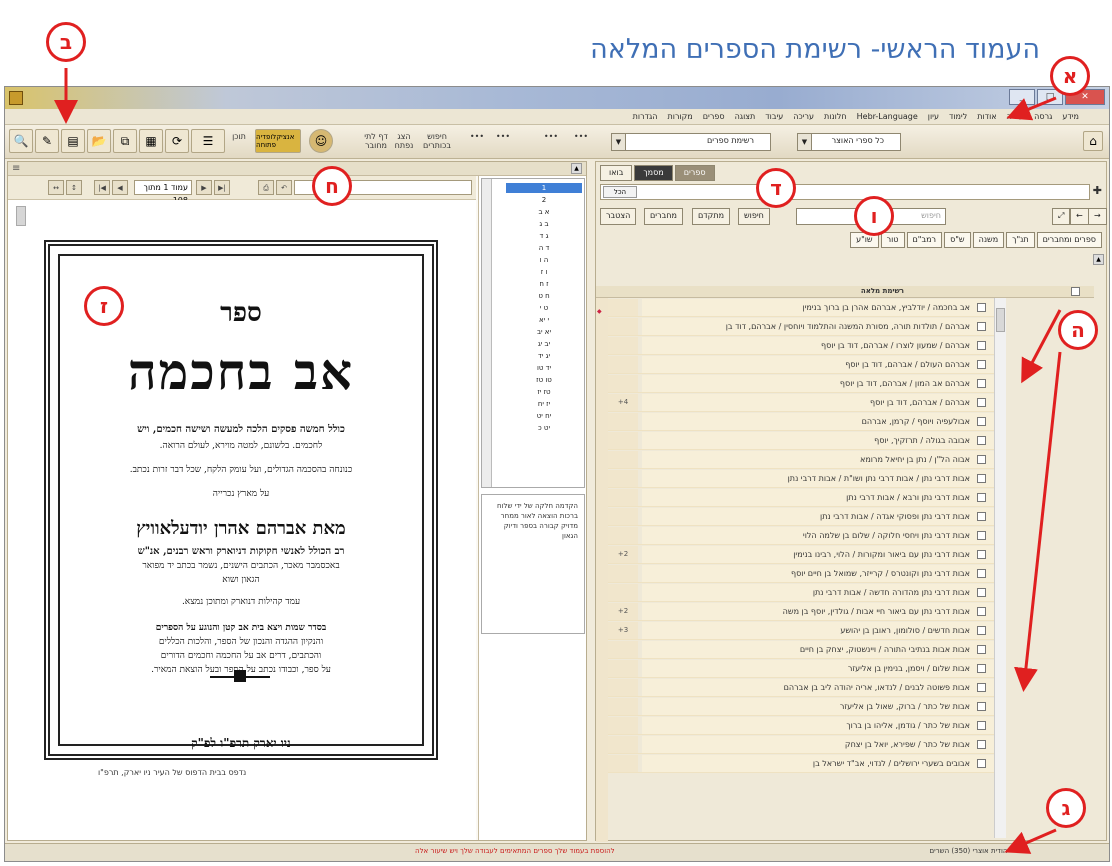 The width and height of the screenshot is (1112, 866). I want to click on category-filter-row: הכל, so click(845, 192).